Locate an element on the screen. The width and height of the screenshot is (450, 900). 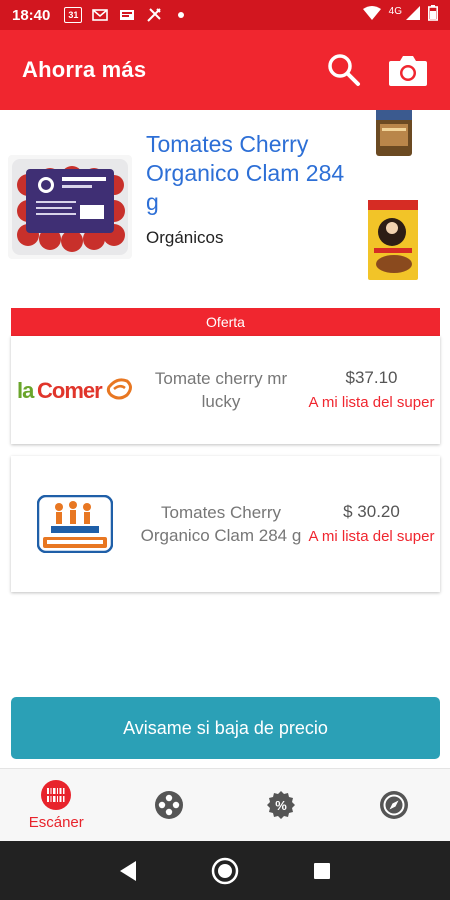
price-alert-button: Avisame si baja de precio is located at coordinates (225, 728).